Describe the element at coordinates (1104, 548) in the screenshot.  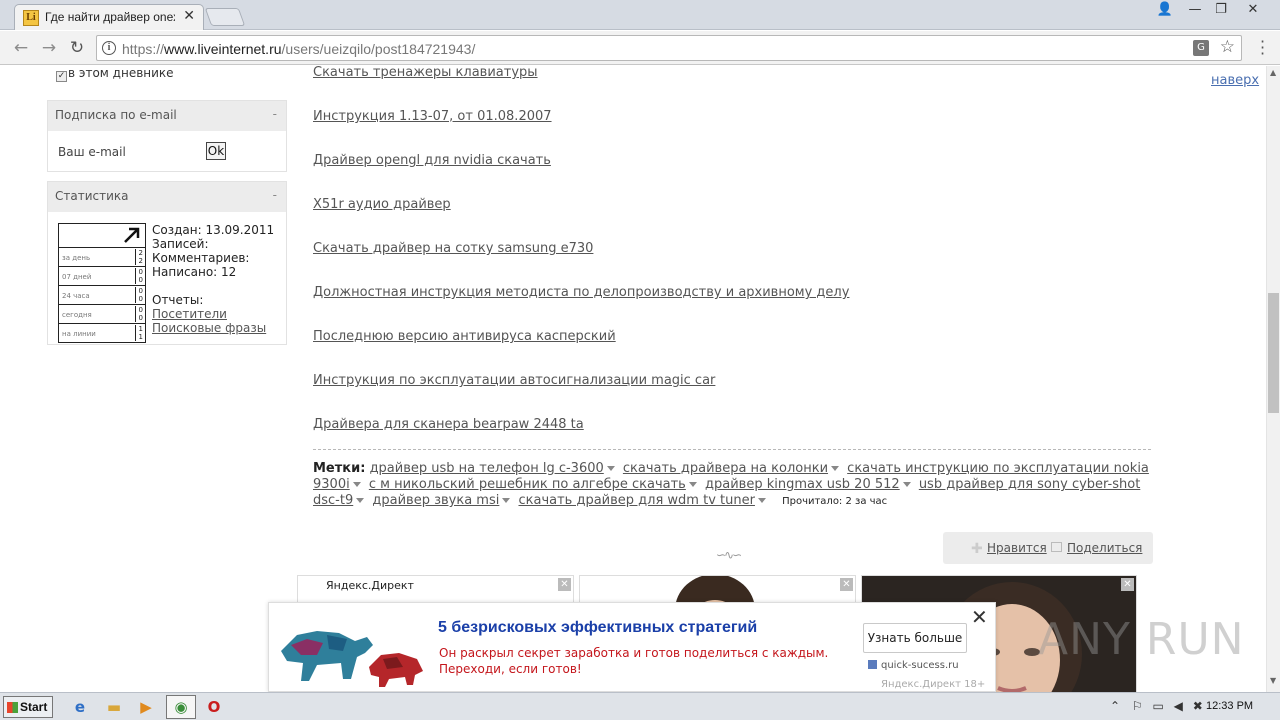
I see `share-link: Поделиться` at that location.